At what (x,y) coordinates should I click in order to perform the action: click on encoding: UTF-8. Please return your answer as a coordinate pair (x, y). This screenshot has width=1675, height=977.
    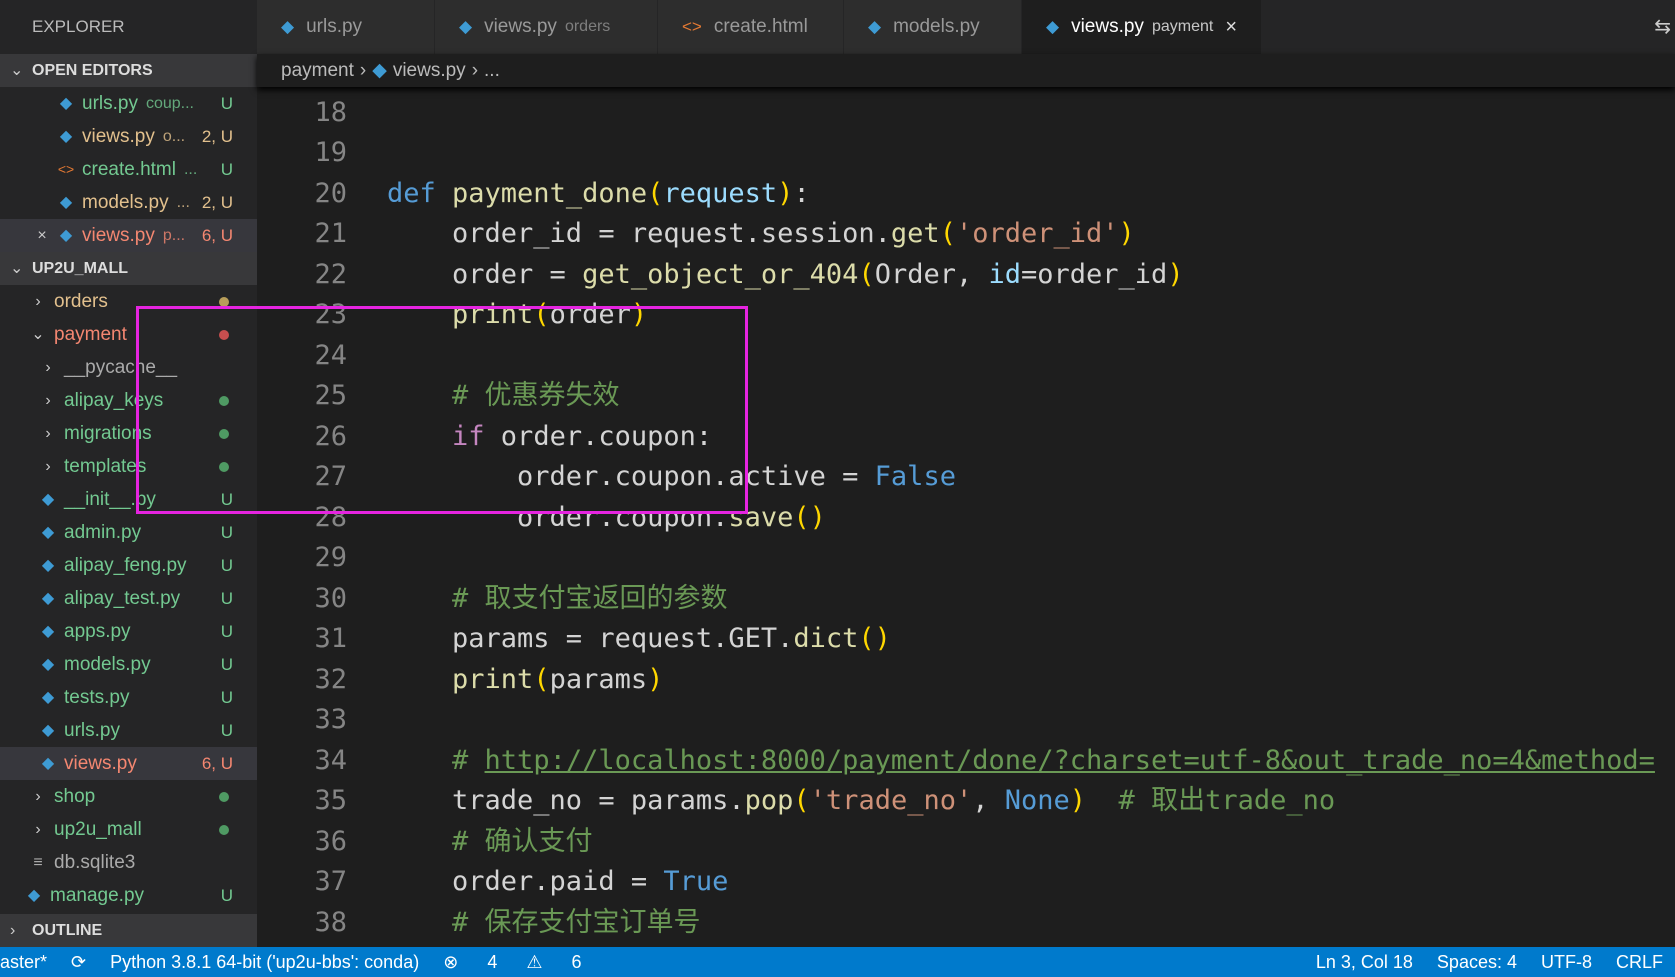
    Looking at the image, I should click on (1566, 962).